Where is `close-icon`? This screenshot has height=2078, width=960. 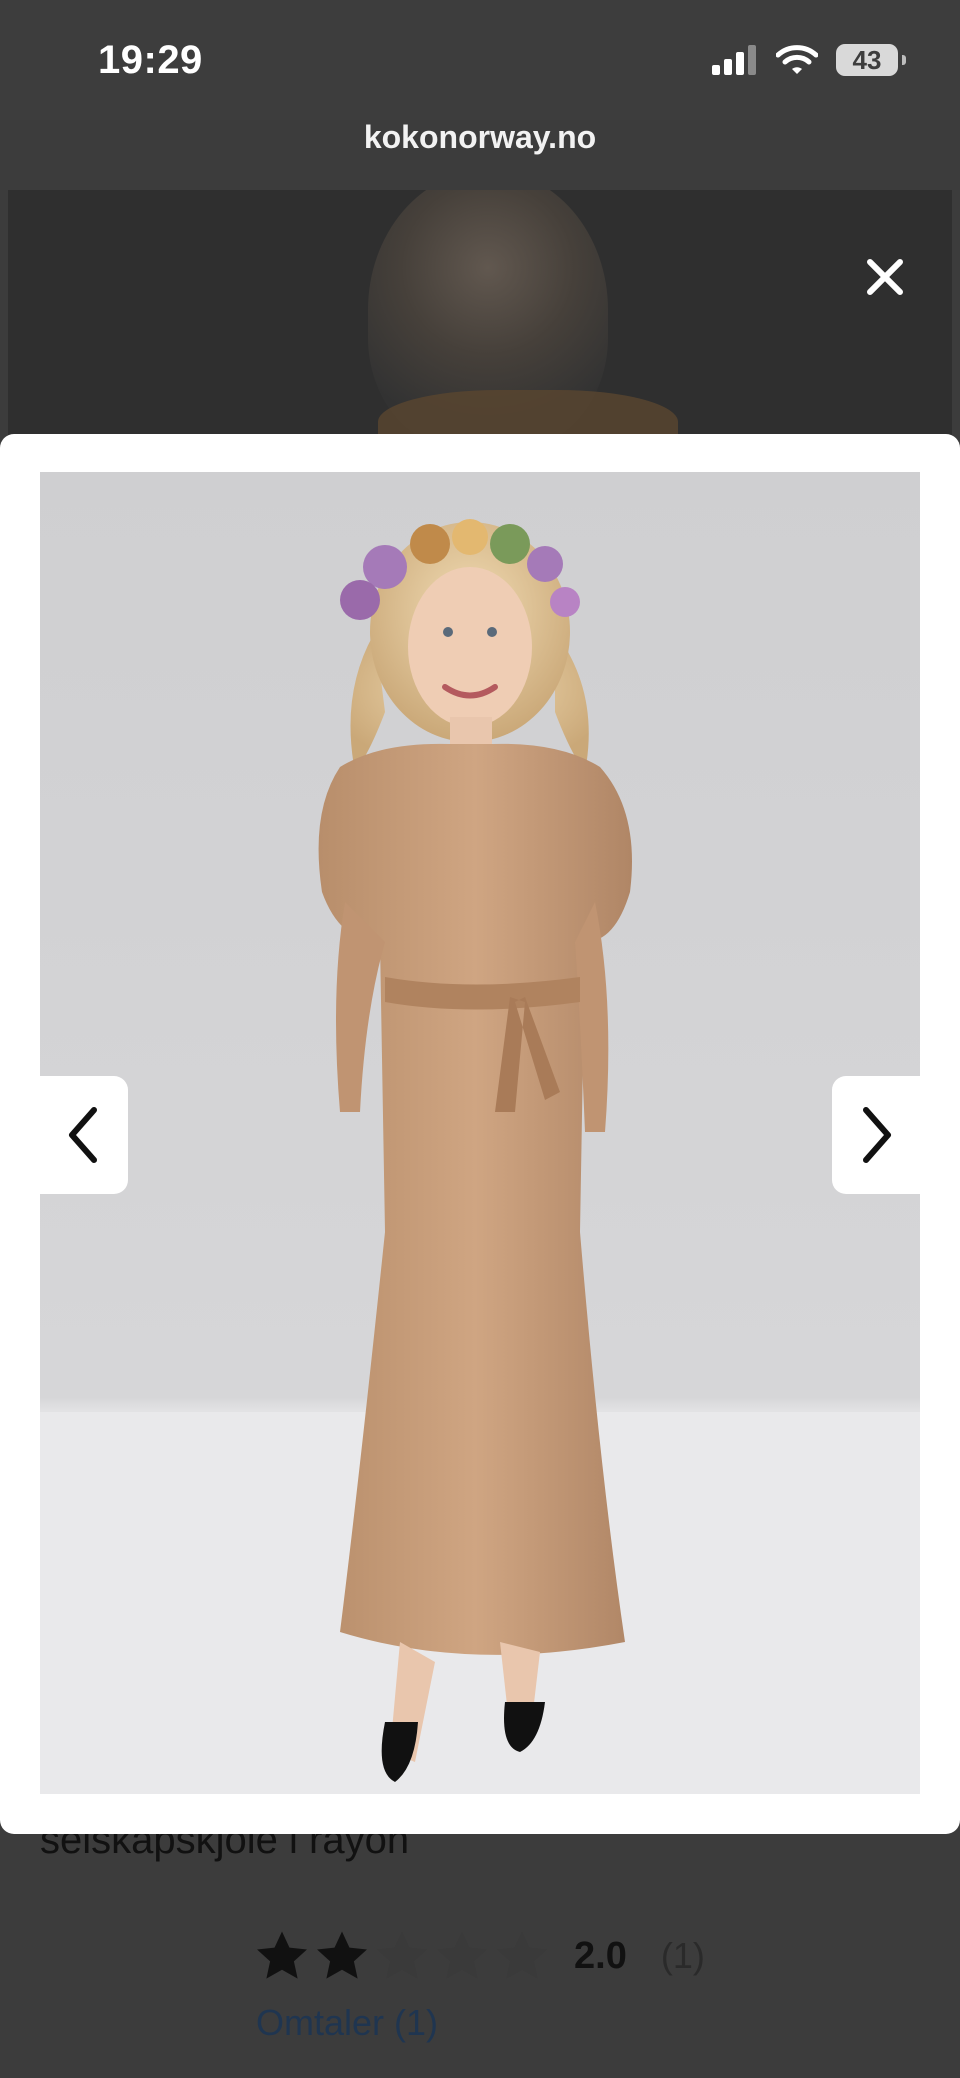 close-icon is located at coordinates (885, 277).